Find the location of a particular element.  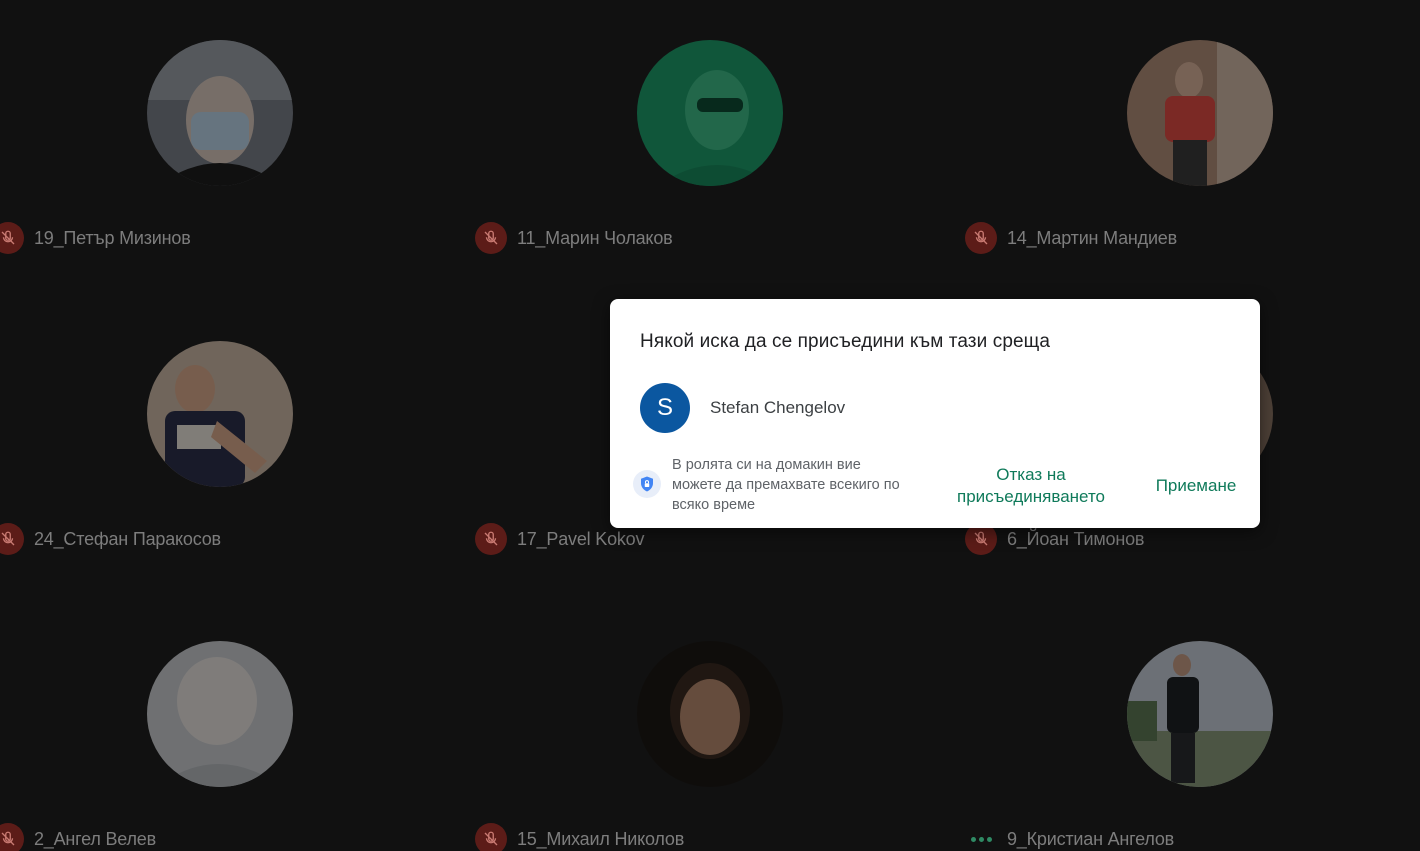

more-dots-icon is located at coordinates (981, 837).